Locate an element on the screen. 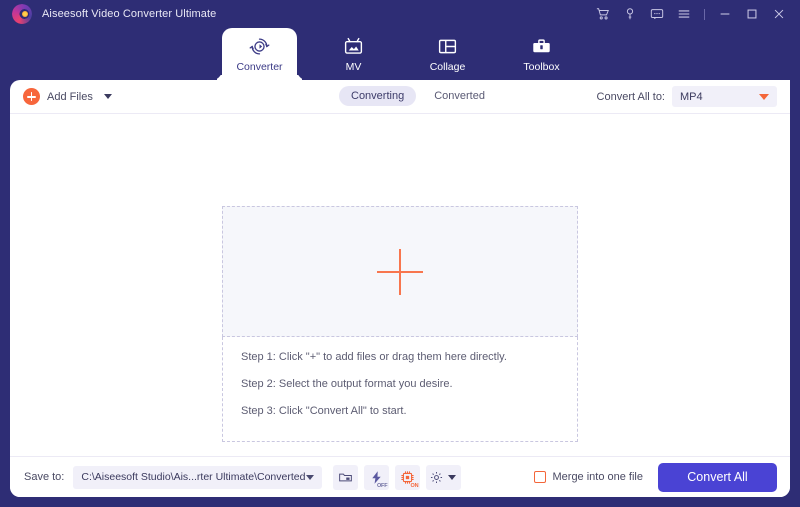 The width and height of the screenshot is (800, 507). aiseesoft-logo-icon is located at coordinates (22, 14).